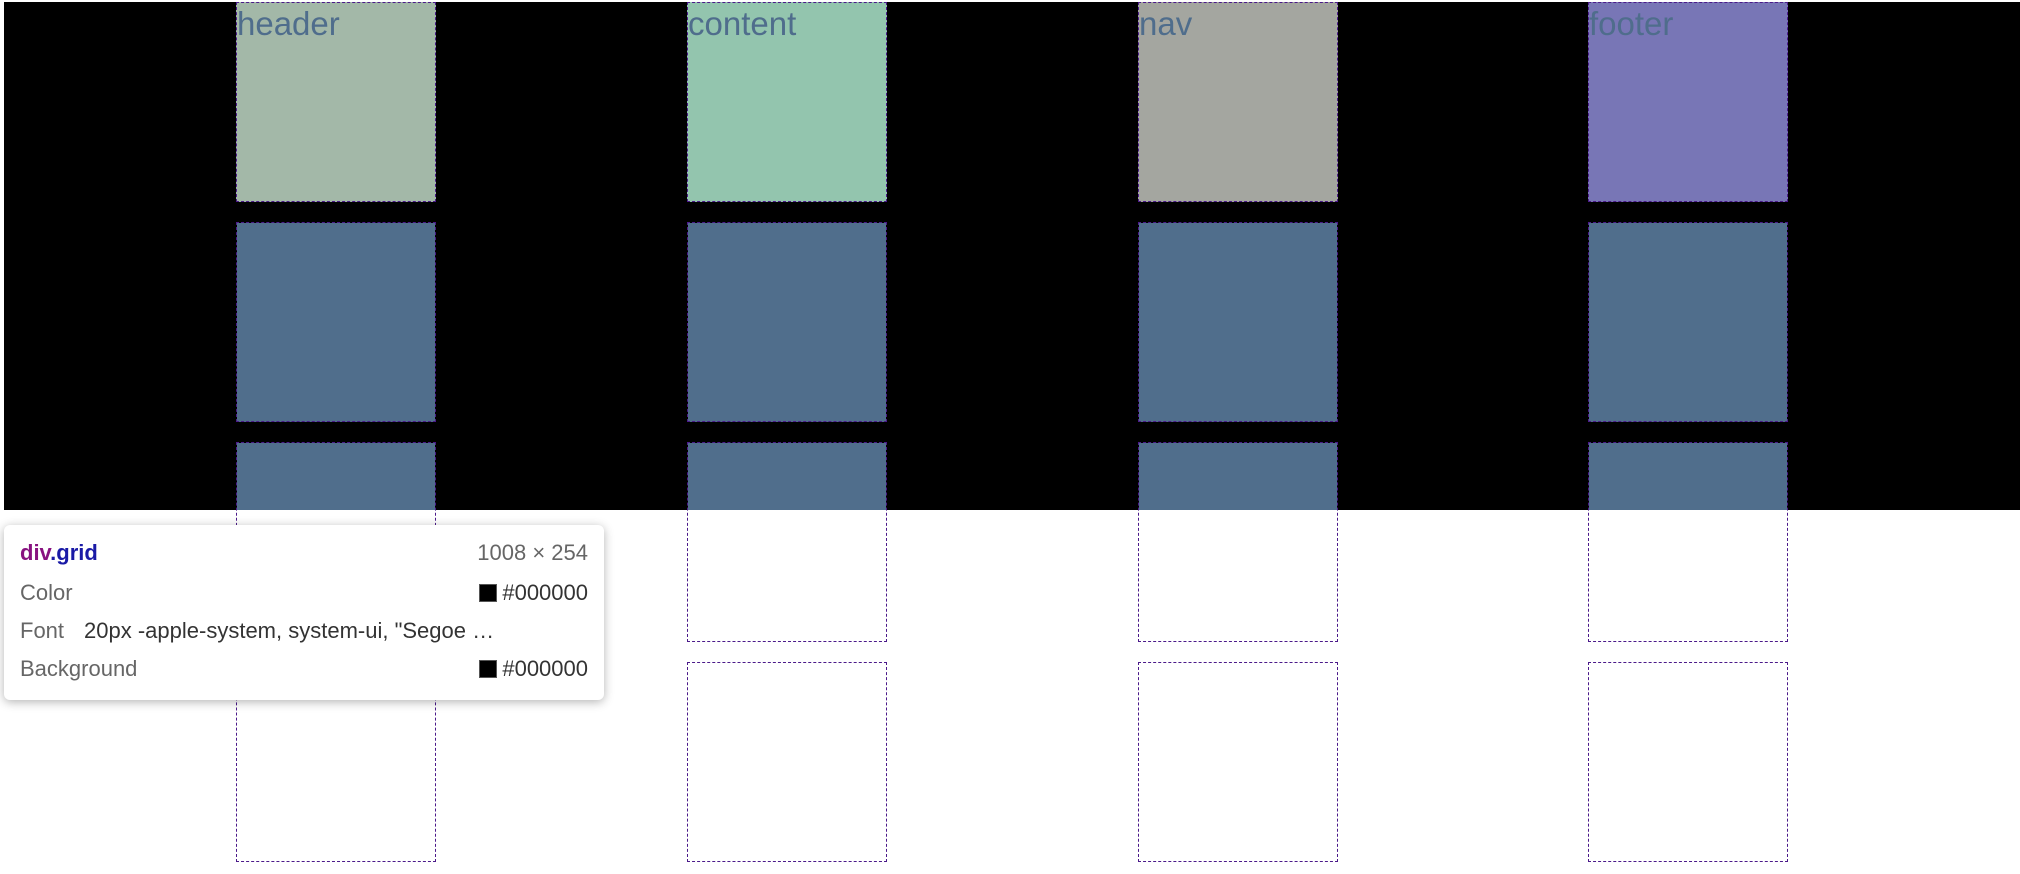 The height and width of the screenshot is (874, 2020). Describe the element at coordinates (742, 23) in the screenshot. I see `grid-area-label: content` at that location.